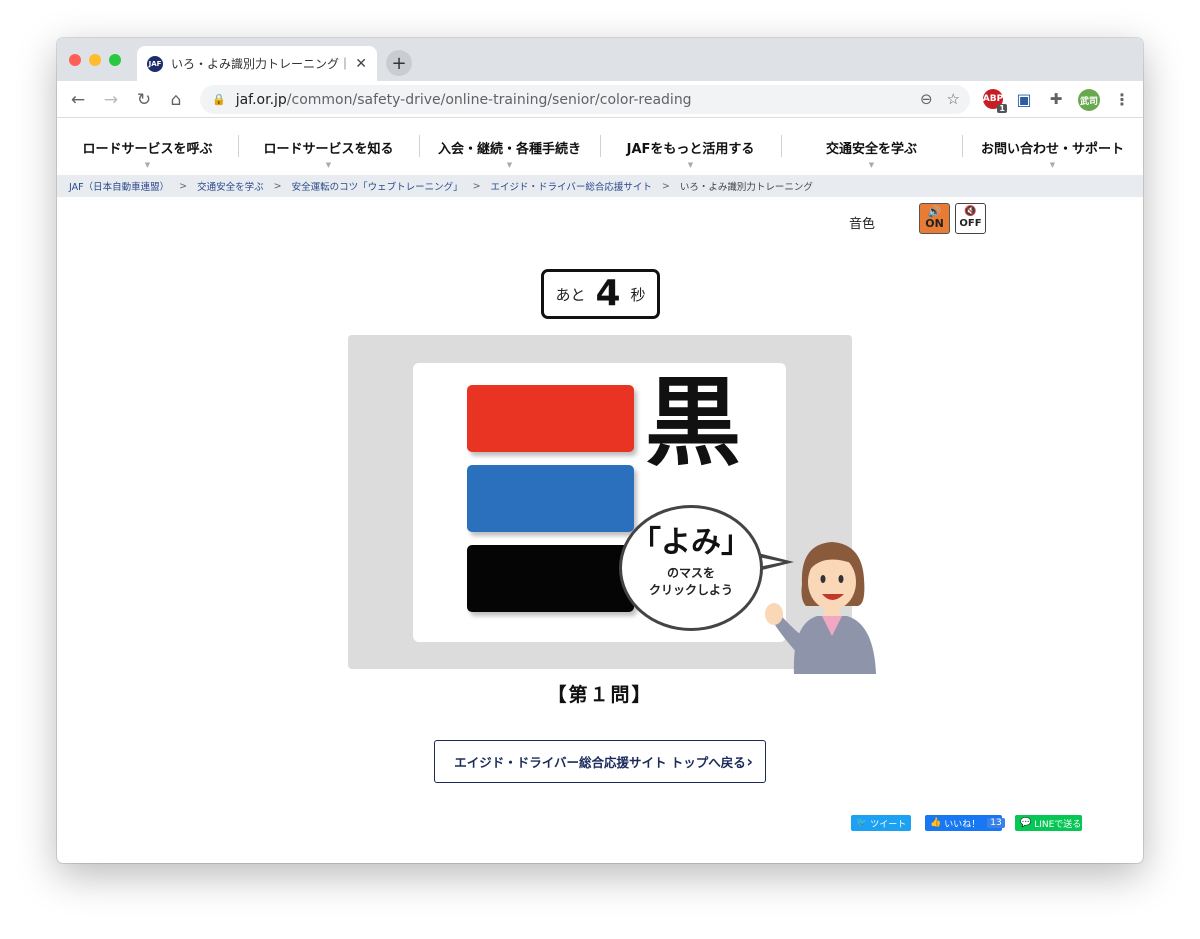 This screenshot has height=939, width=1200. Describe the element at coordinates (820, 608) in the screenshot. I see `guide-character-illustration` at that location.